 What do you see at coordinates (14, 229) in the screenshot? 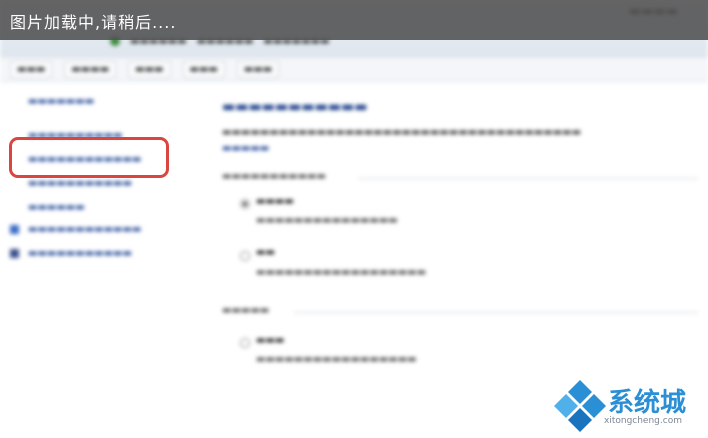
I see `shield-icon` at bounding box center [14, 229].